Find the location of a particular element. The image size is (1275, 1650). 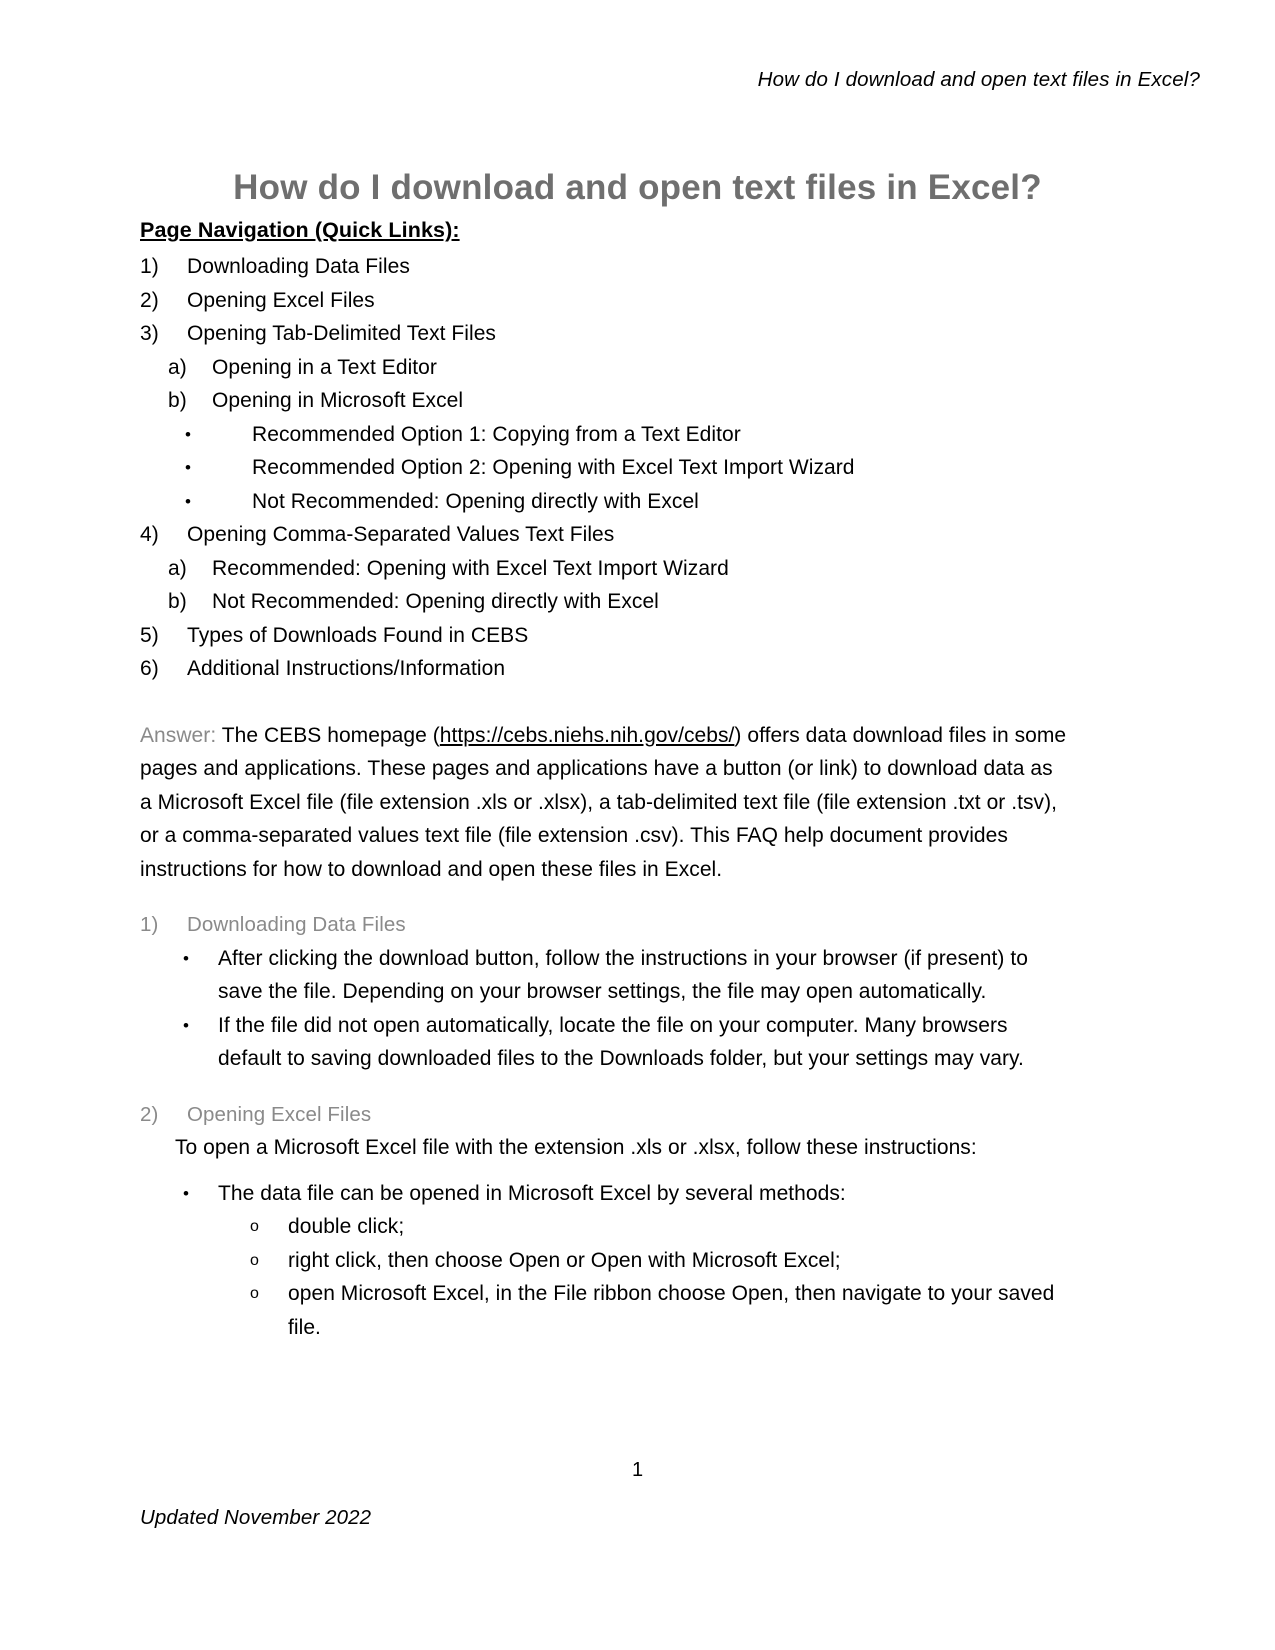

nav-item-label: Opening Tab-Delimited Text Files is located at coordinates (341, 333).